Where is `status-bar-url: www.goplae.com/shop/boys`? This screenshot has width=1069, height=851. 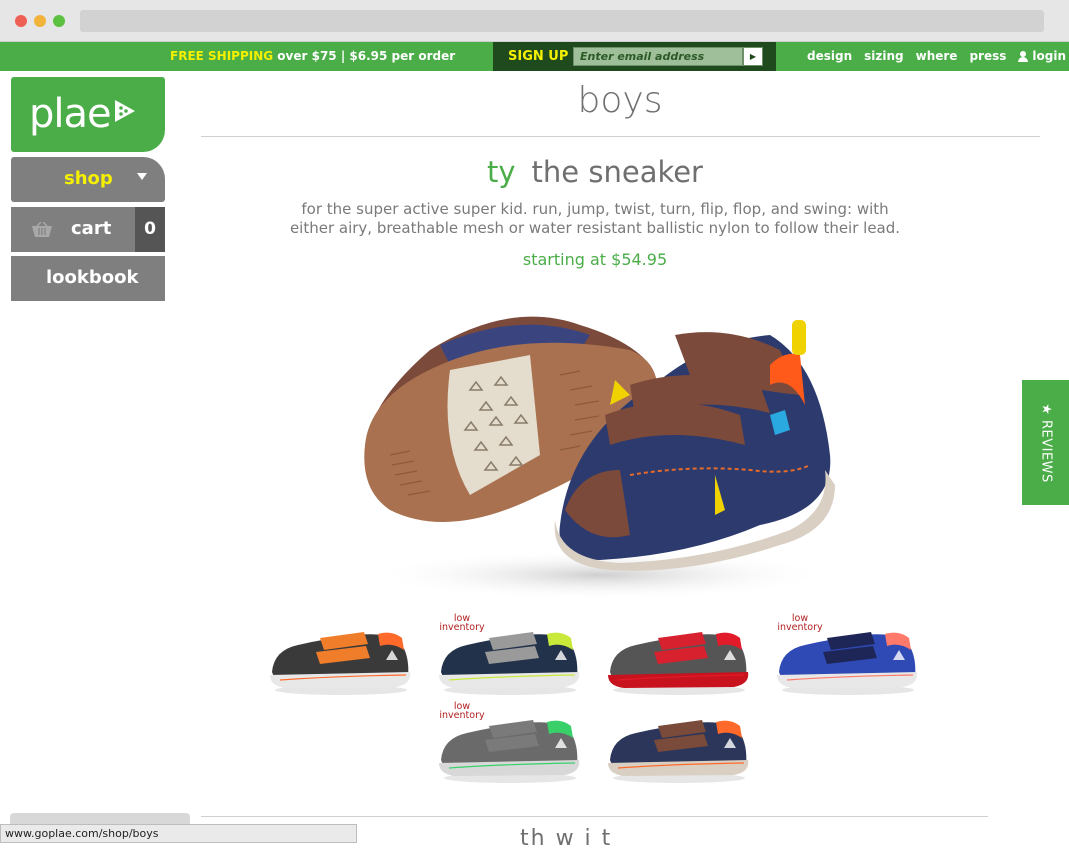 status-bar-url: www.goplae.com/shop/boys is located at coordinates (178, 833).